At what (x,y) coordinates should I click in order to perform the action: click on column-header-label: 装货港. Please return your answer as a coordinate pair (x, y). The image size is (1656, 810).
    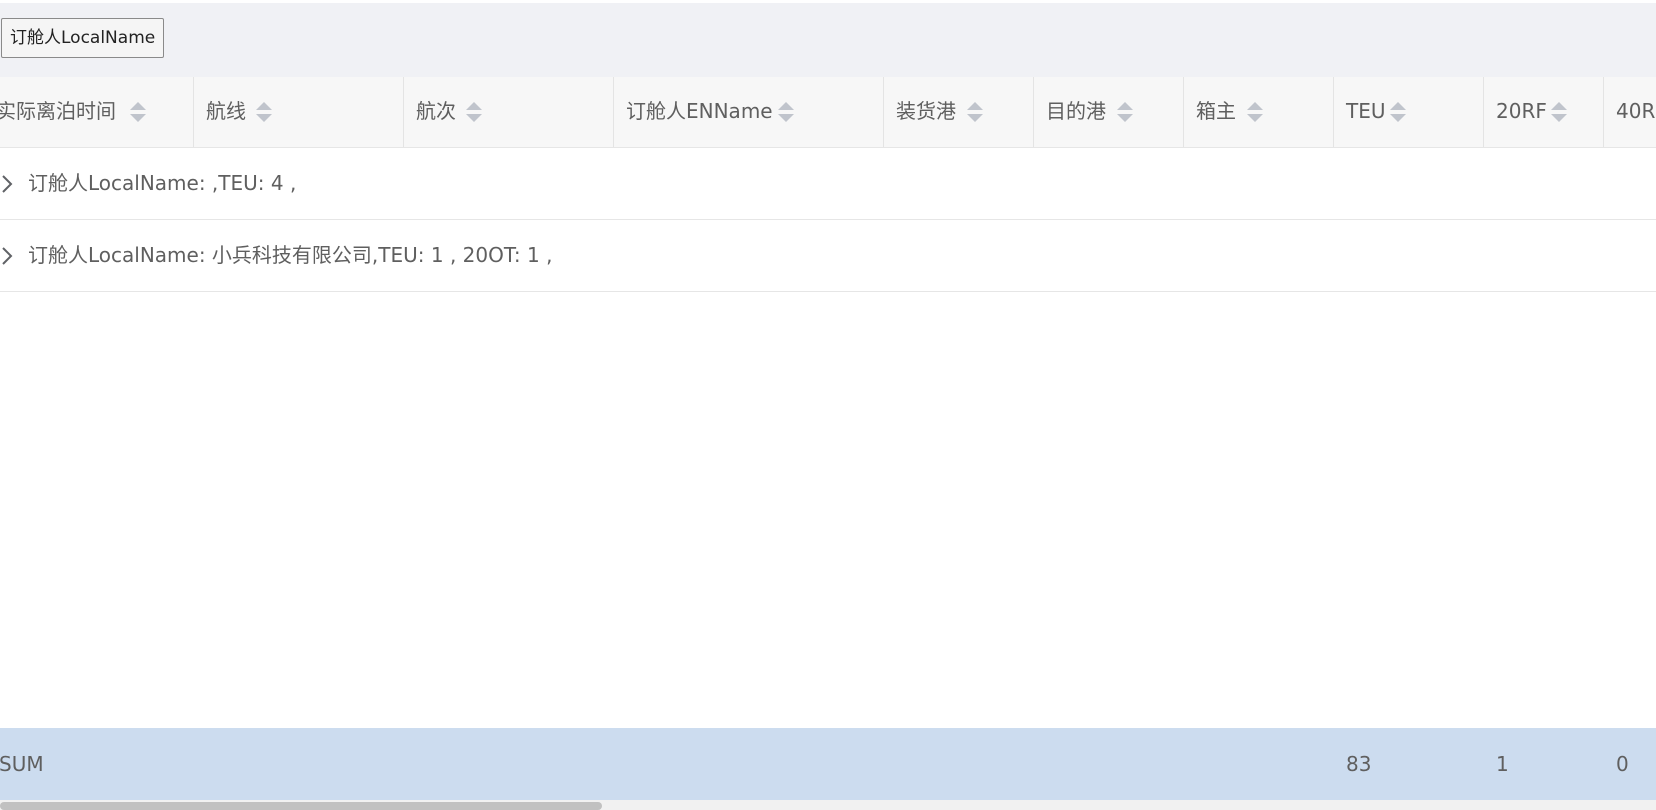
    Looking at the image, I should click on (926, 111).